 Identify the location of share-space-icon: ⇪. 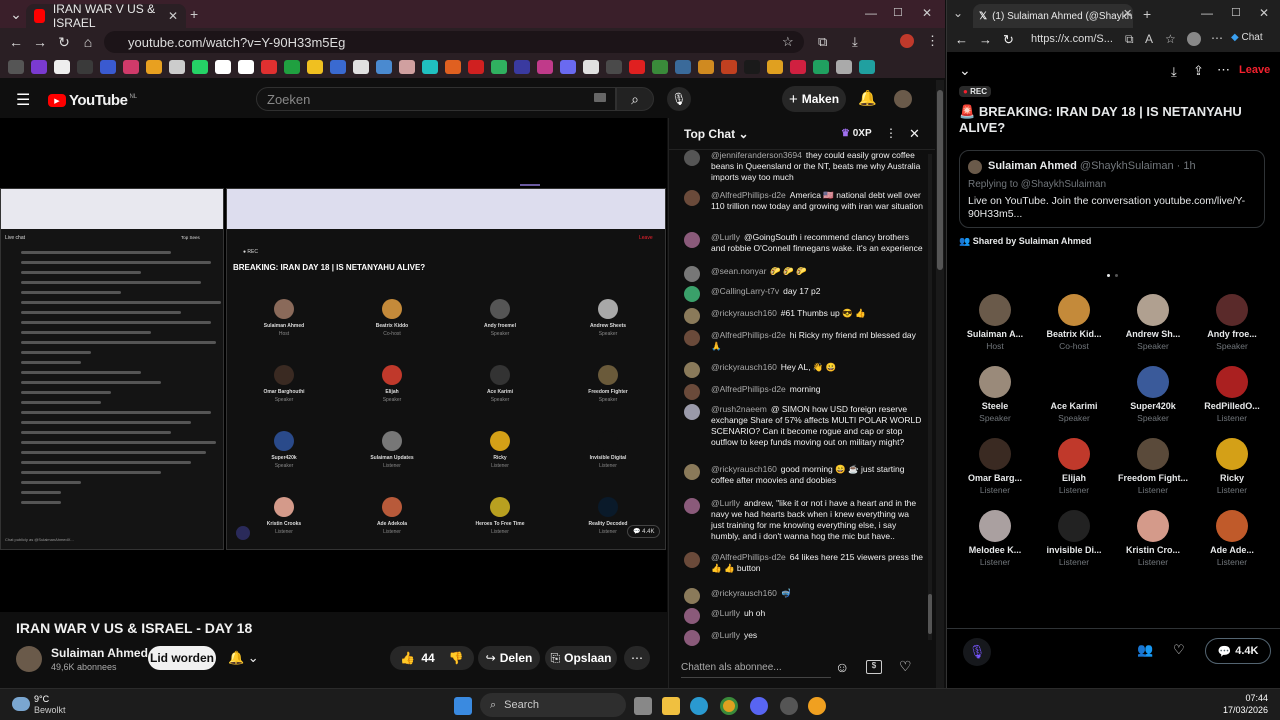
(1198, 71).